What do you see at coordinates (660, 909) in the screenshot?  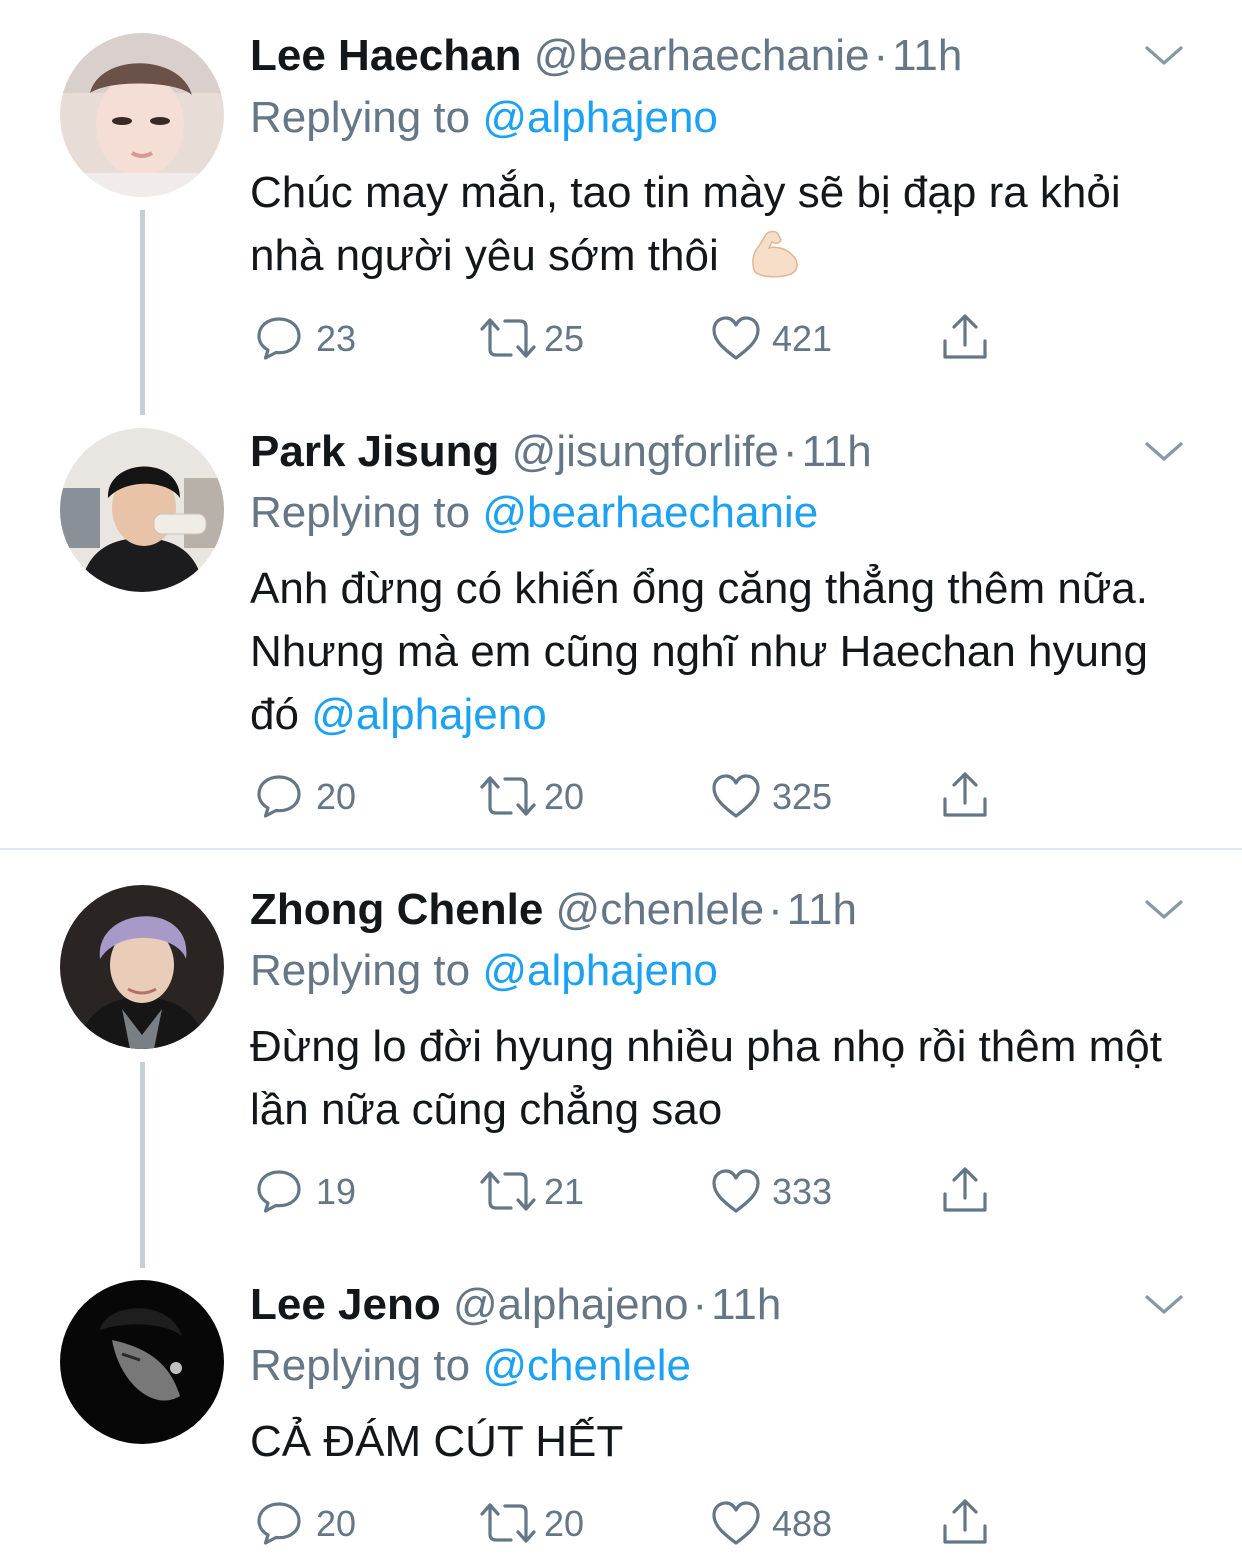 I see `username: @chenlele` at bounding box center [660, 909].